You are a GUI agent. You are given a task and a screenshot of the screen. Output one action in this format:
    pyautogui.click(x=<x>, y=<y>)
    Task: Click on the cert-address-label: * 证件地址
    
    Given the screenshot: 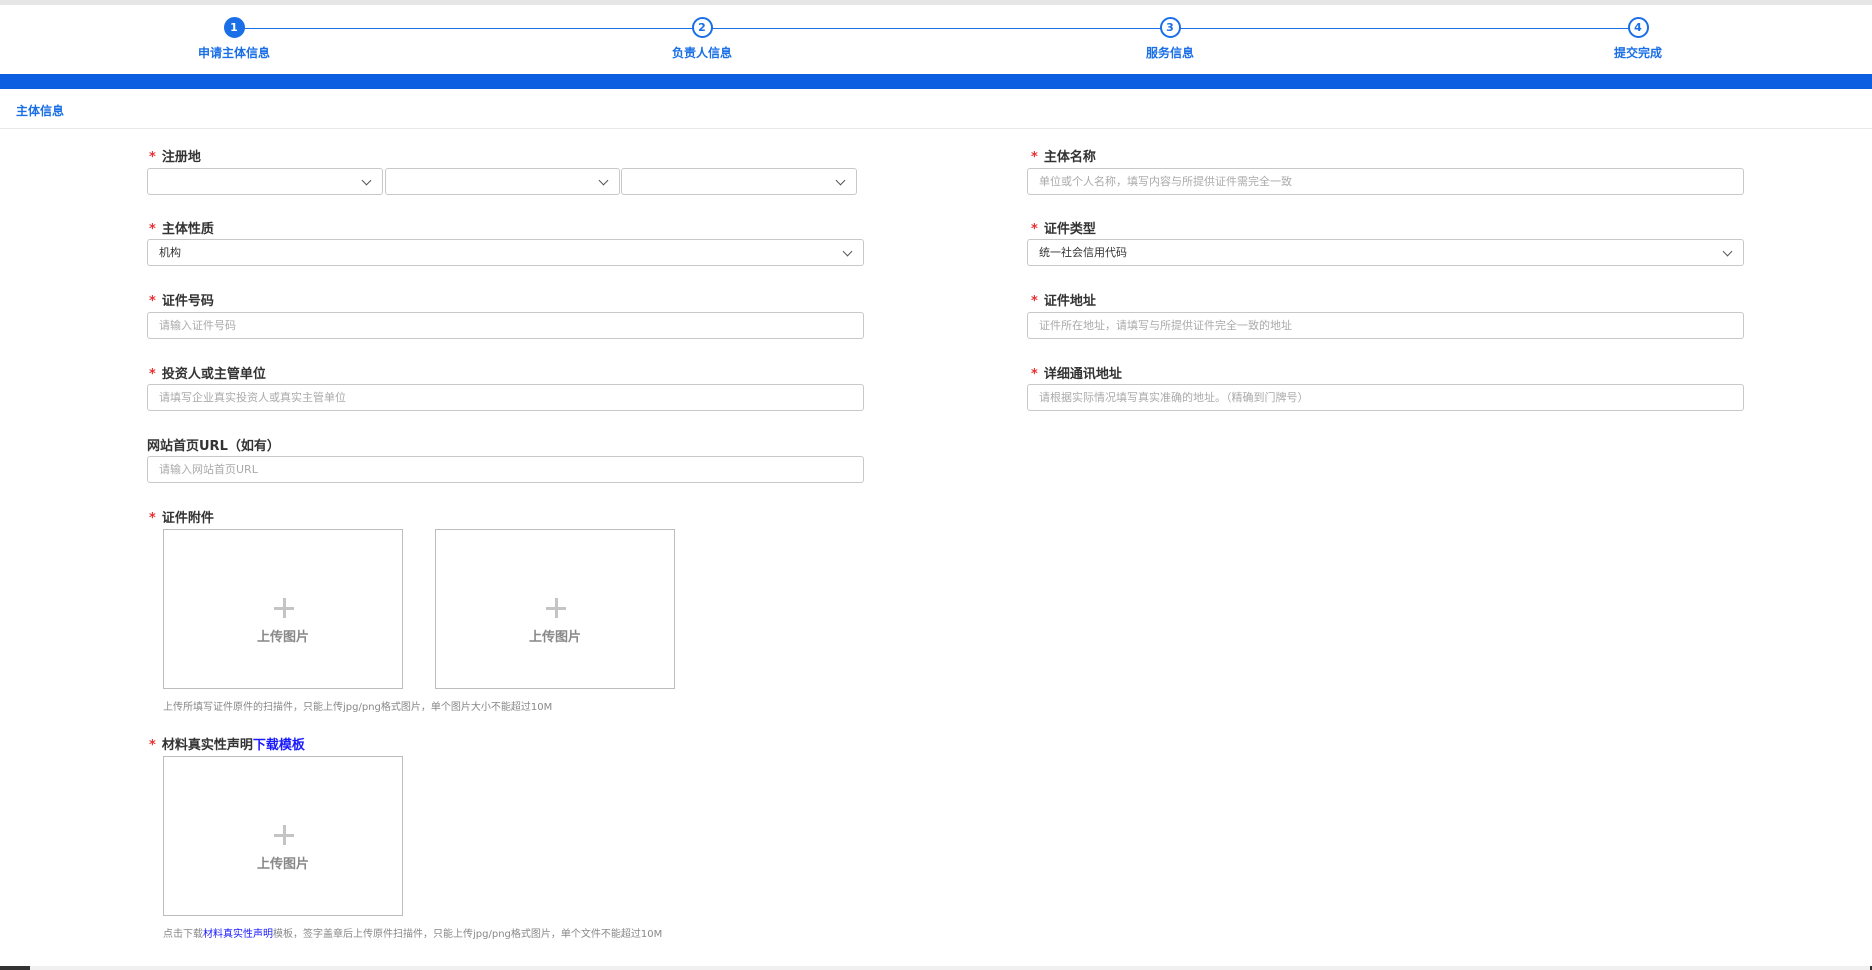 What is the action you would take?
    pyautogui.click(x=1063, y=299)
    